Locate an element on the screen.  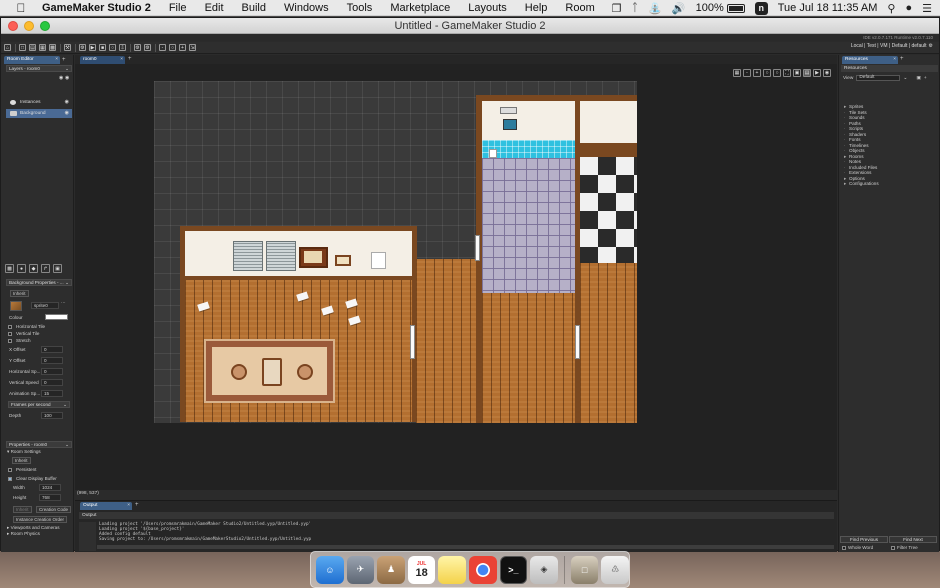
output-horizontal-scrollbar is located at coordinates (465, 547).